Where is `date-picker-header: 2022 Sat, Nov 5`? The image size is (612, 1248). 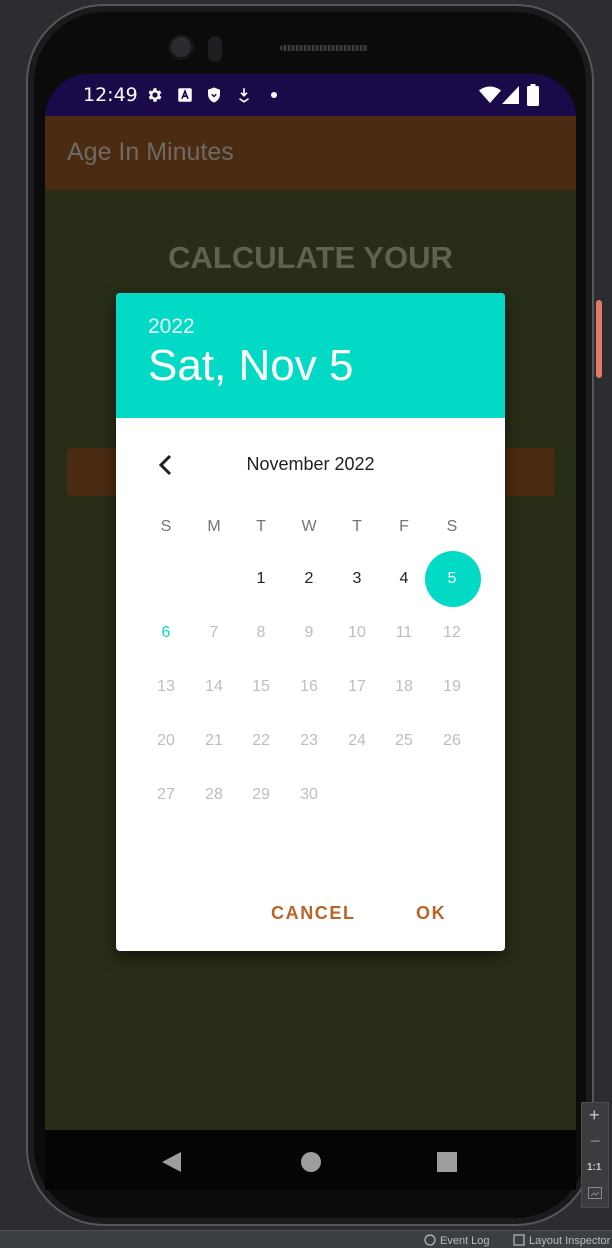
date-picker-header: 2022 Sat, Nov 5 is located at coordinates (310, 355).